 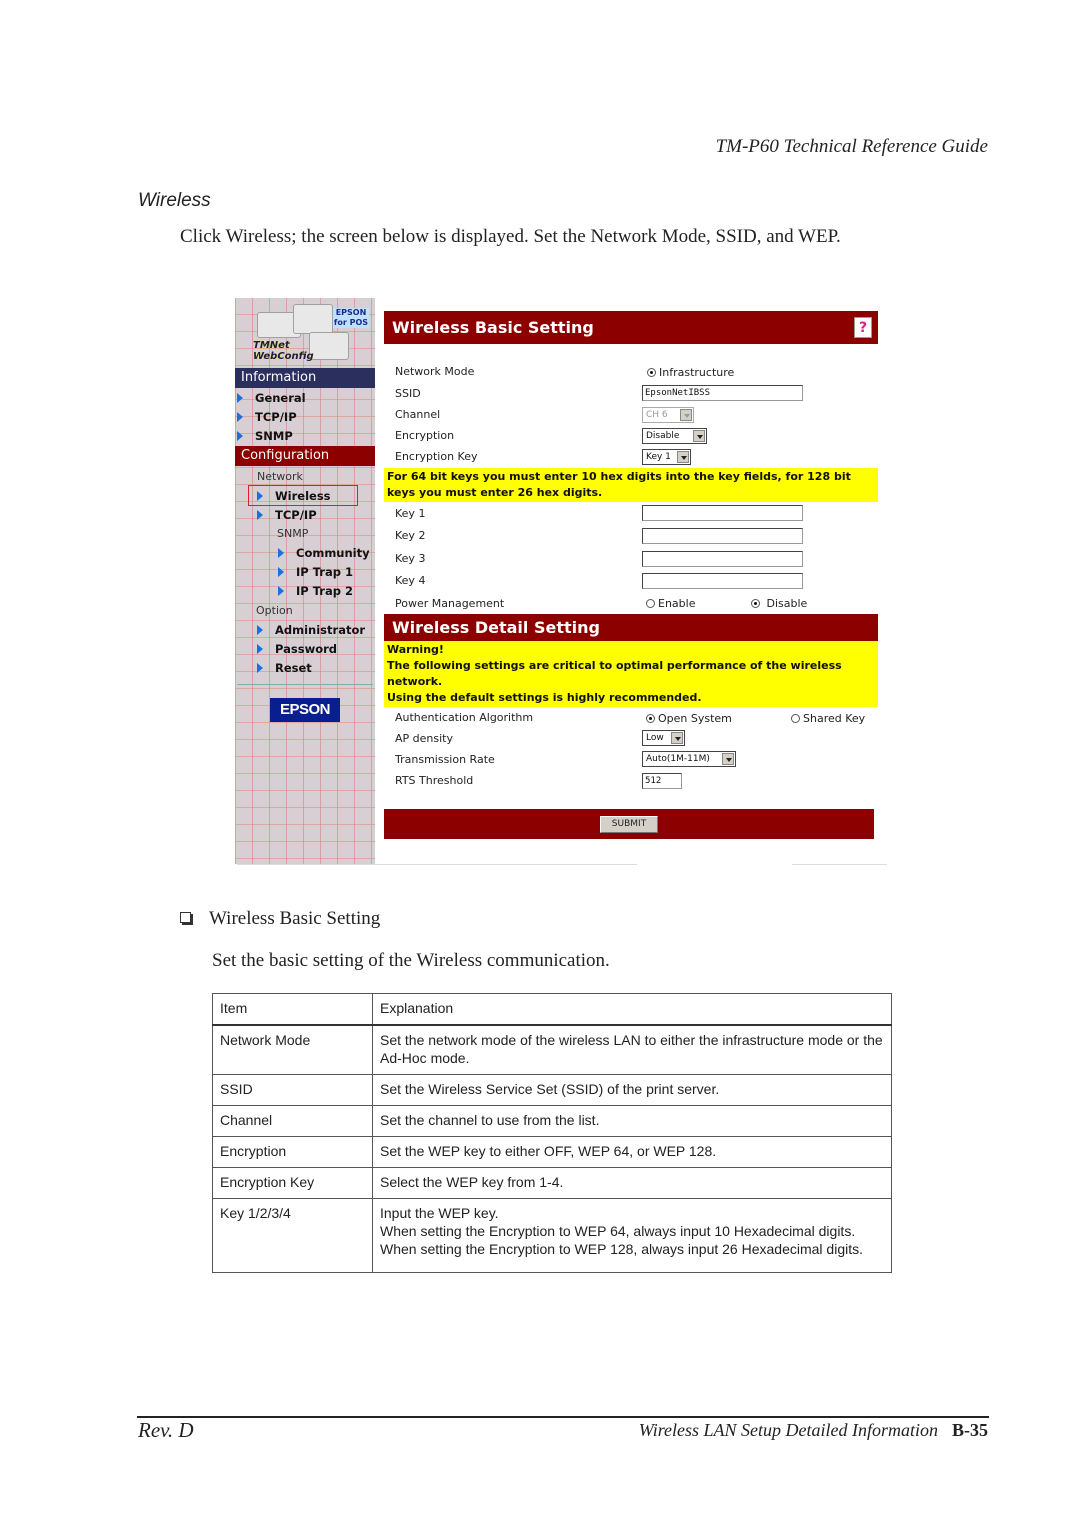 I want to click on encryption-select: Disable, so click(x=674, y=436).